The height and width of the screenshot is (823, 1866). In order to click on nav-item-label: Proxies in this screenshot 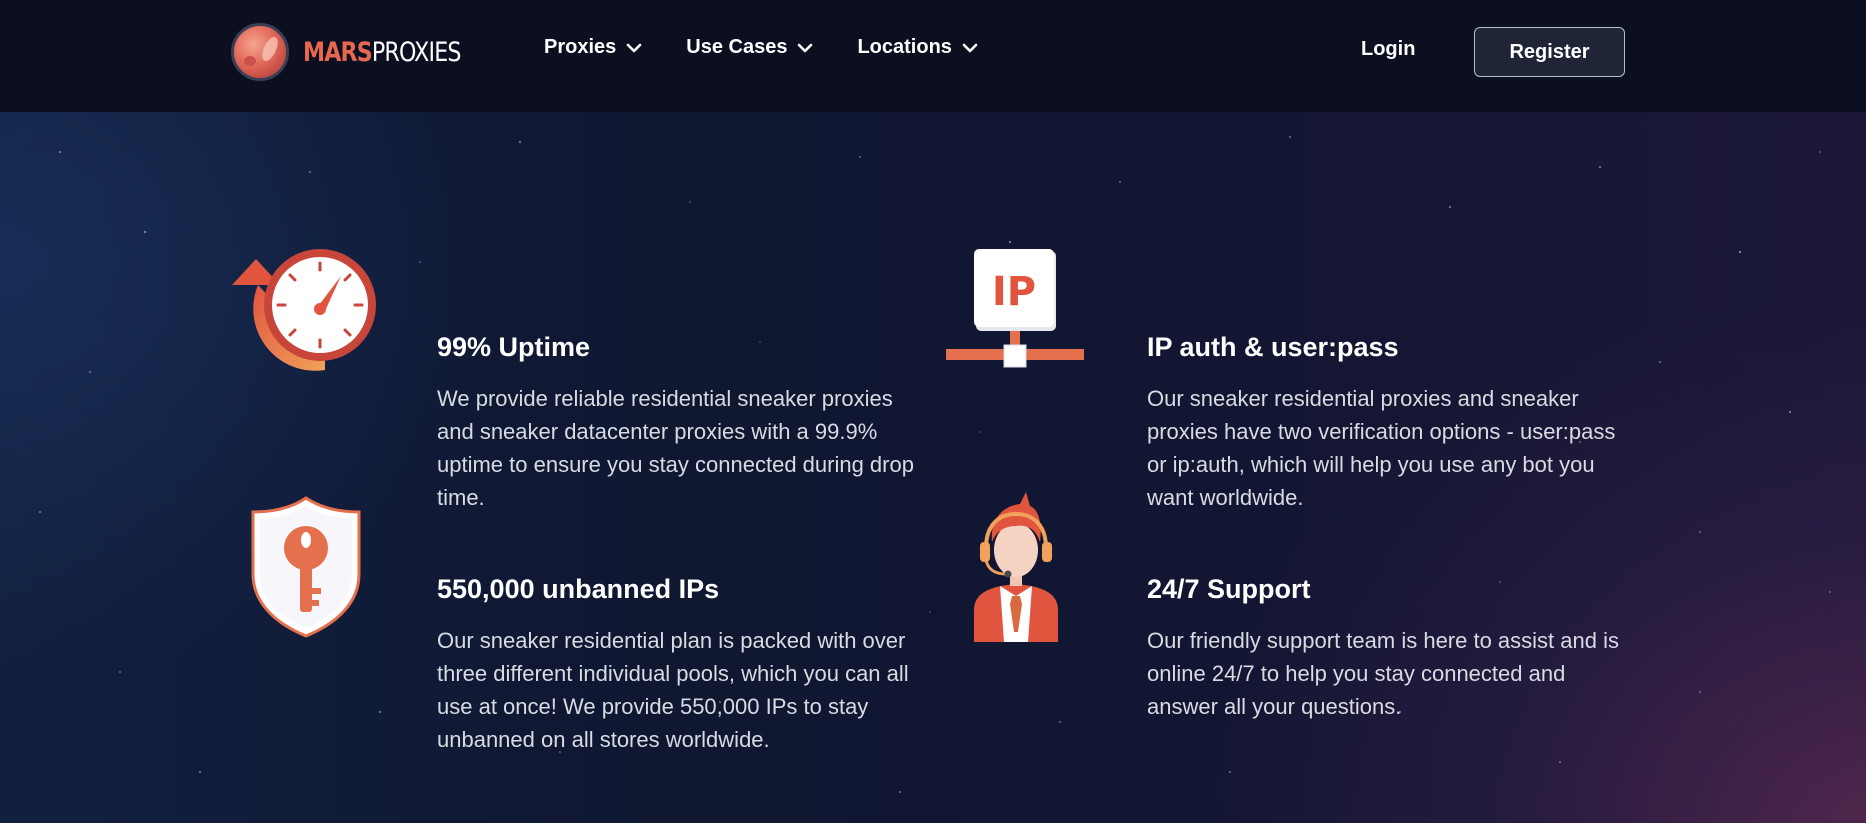, I will do `click(580, 47)`.